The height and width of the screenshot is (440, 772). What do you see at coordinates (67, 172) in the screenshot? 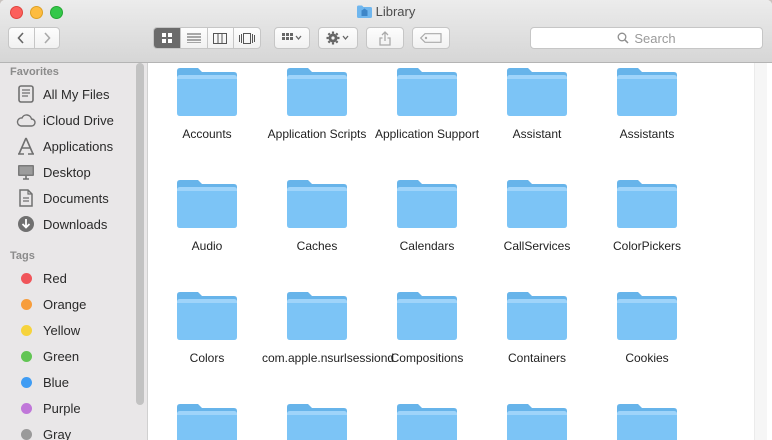
I see `sidebar-item-label: Desktop` at bounding box center [67, 172].